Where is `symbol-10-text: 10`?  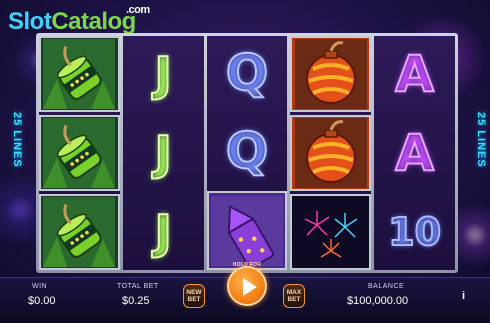 symbol-10-text: 10 is located at coordinates (414, 232).